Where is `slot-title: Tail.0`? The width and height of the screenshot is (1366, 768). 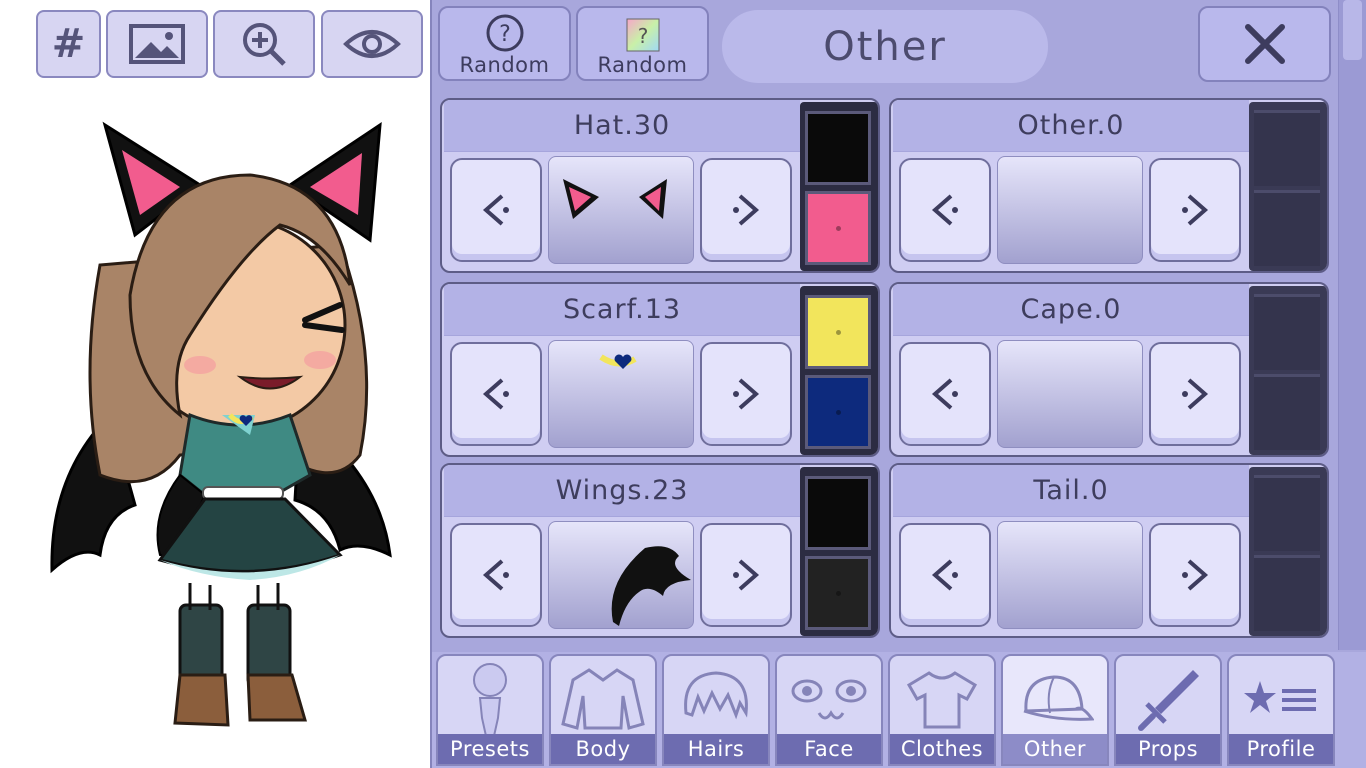 slot-title: Tail.0 is located at coordinates (1071, 491).